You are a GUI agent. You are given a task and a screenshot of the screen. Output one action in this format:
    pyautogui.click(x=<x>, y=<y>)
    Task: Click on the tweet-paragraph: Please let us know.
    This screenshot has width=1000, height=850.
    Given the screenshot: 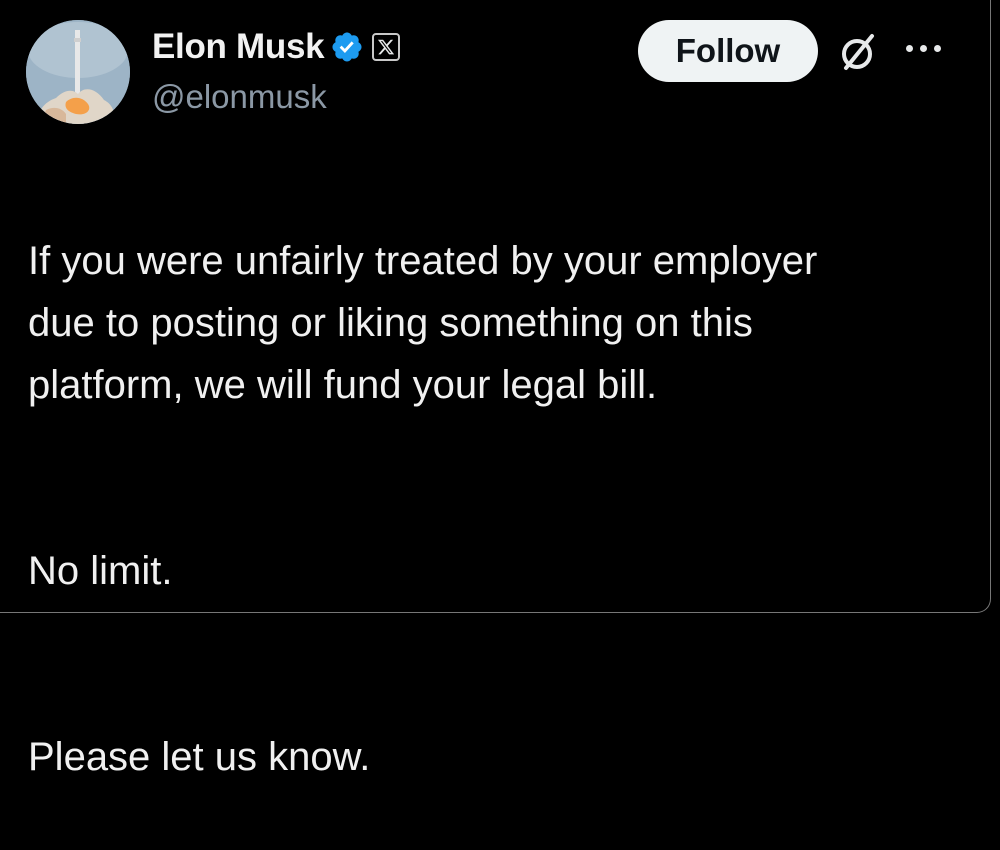 What is the action you would take?
    pyautogui.click(x=199, y=757)
    